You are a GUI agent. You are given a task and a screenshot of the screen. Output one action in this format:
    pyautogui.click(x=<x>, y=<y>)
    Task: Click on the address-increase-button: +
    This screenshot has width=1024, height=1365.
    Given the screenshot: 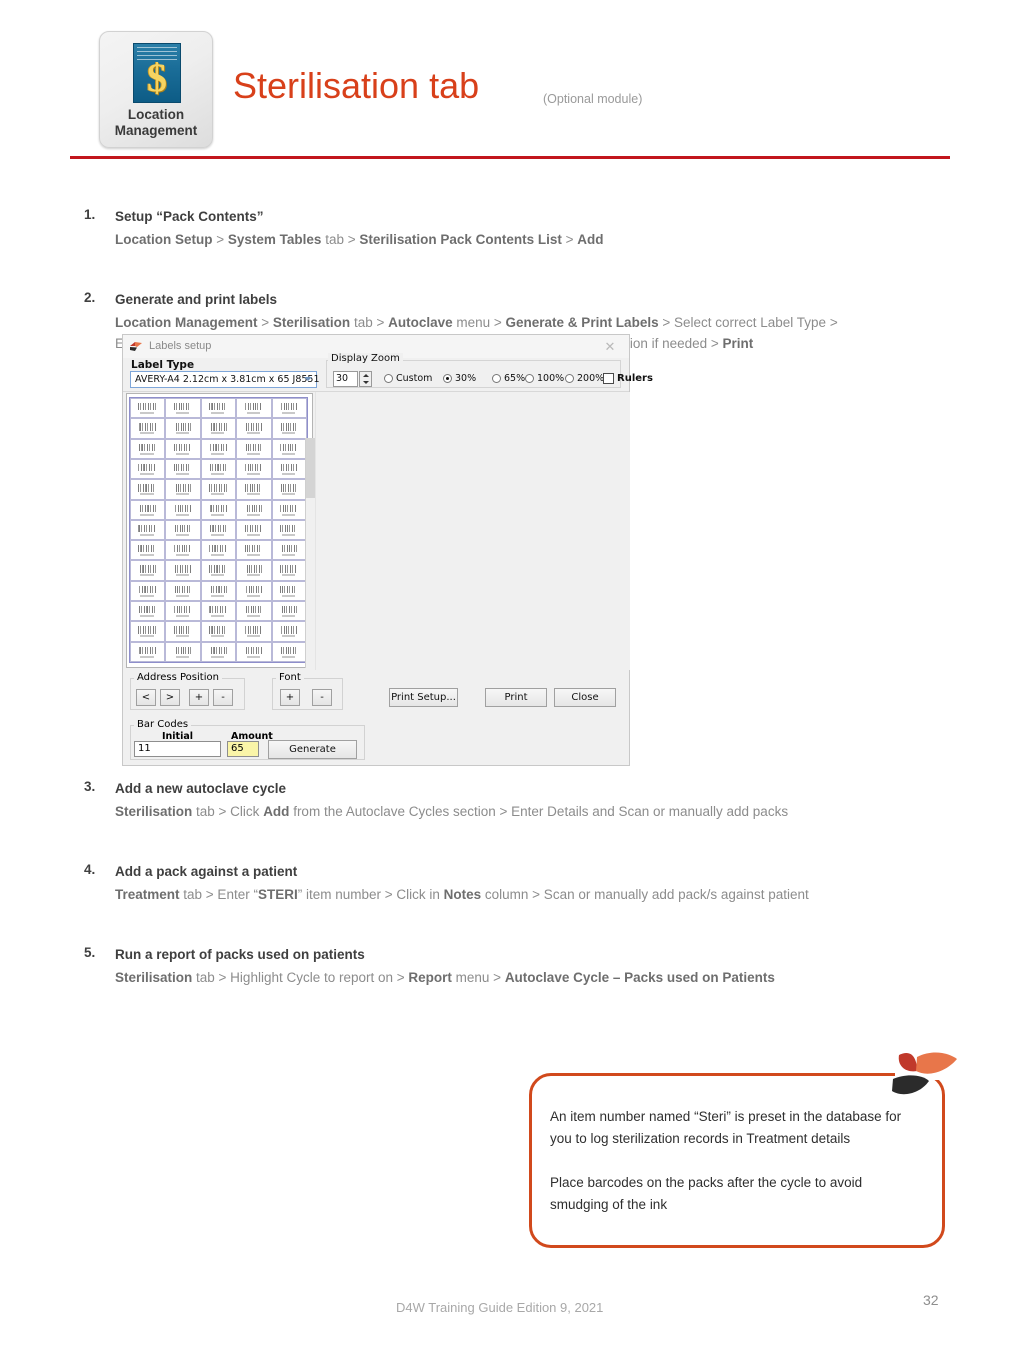 What is the action you would take?
    pyautogui.click(x=199, y=697)
    